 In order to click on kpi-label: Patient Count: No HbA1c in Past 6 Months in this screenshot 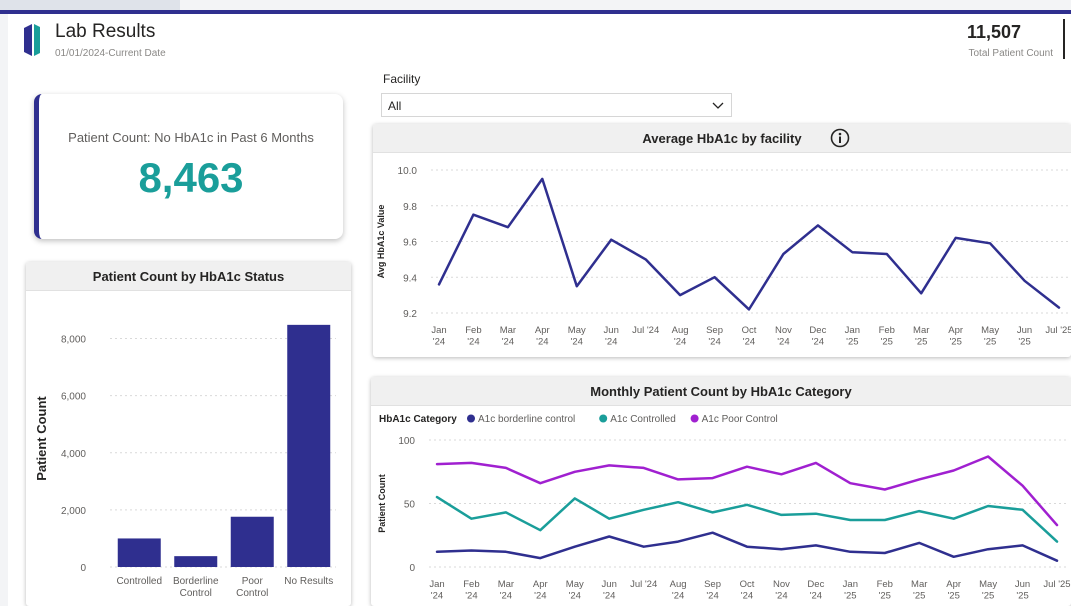, I will do `click(191, 137)`.